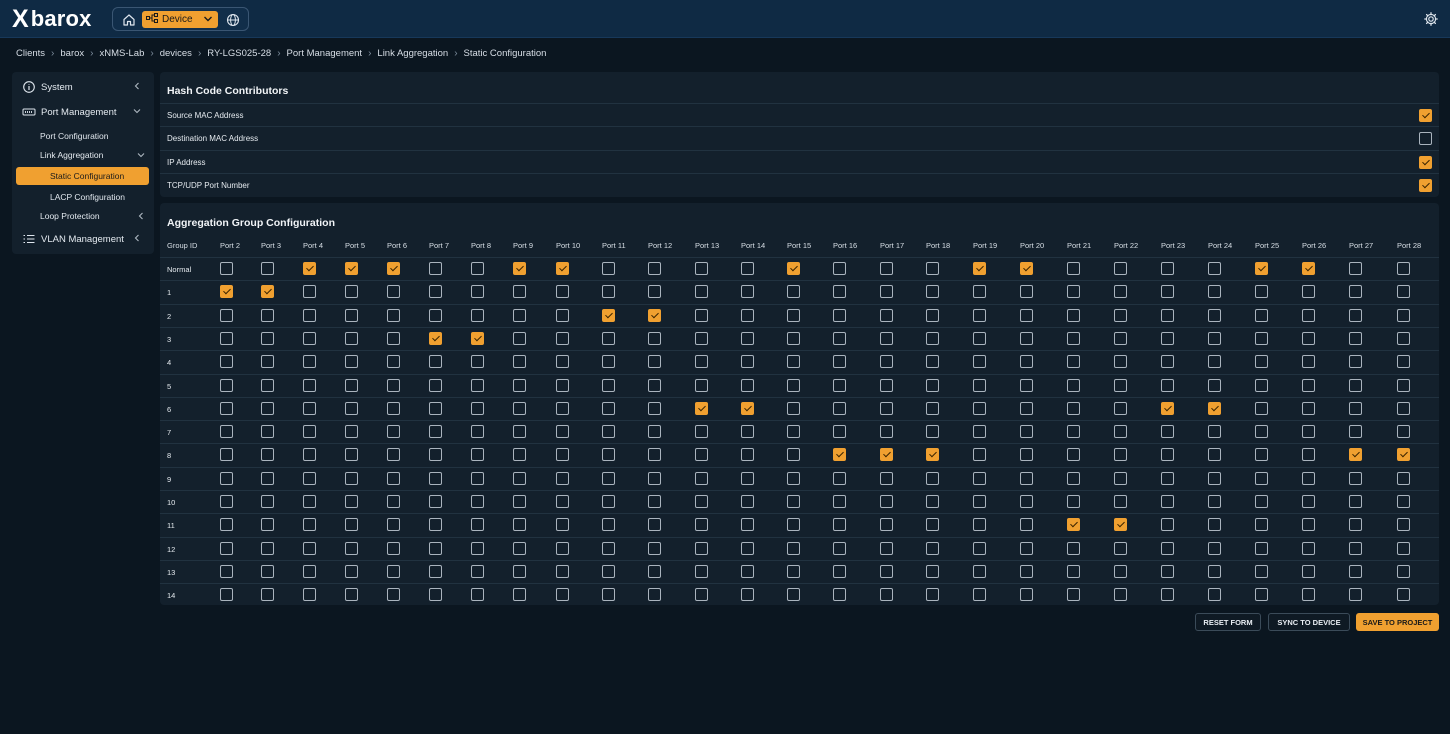 The image size is (1450, 734). What do you see at coordinates (129, 20) in the screenshot?
I see `home-icon` at bounding box center [129, 20].